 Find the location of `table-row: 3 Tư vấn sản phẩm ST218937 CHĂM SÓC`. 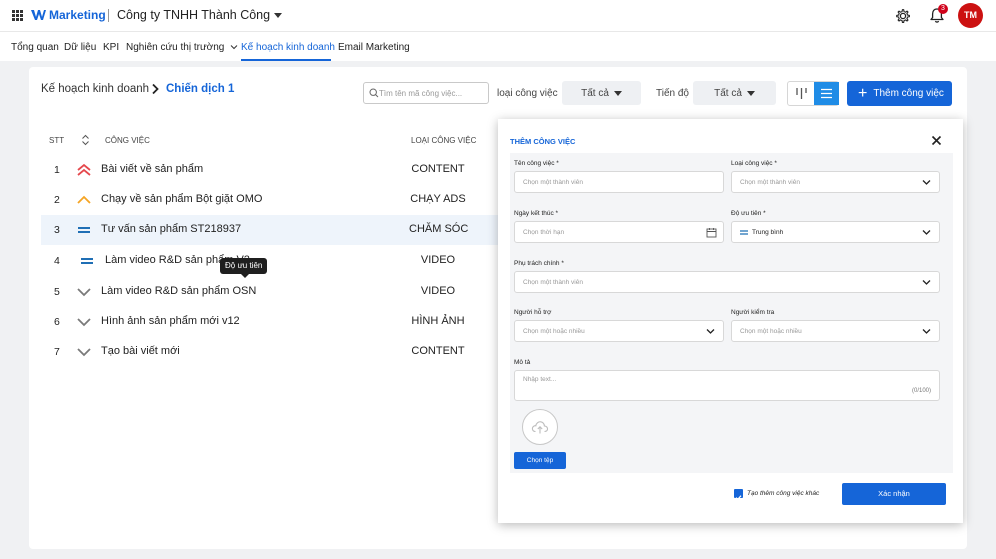

table-row: 3 Tư vấn sản phẩm ST218937 CHĂM SÓC is located at coordinates (271, 230).